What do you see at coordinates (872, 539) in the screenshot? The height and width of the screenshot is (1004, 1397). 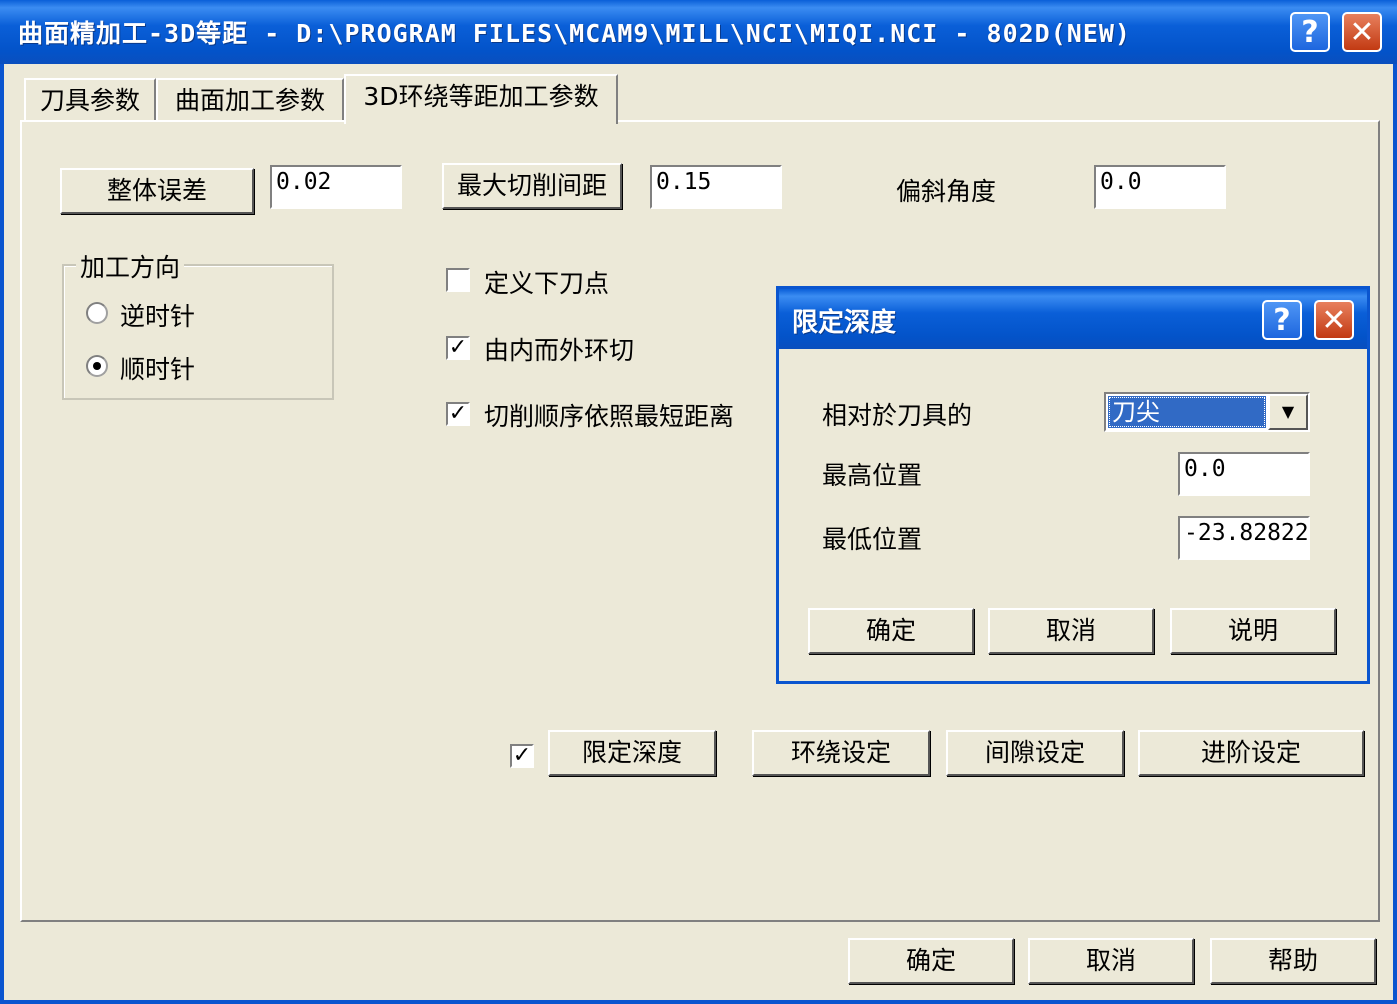 I see `bottom-position-label: 最低位置` at bounding box center [872, 539].